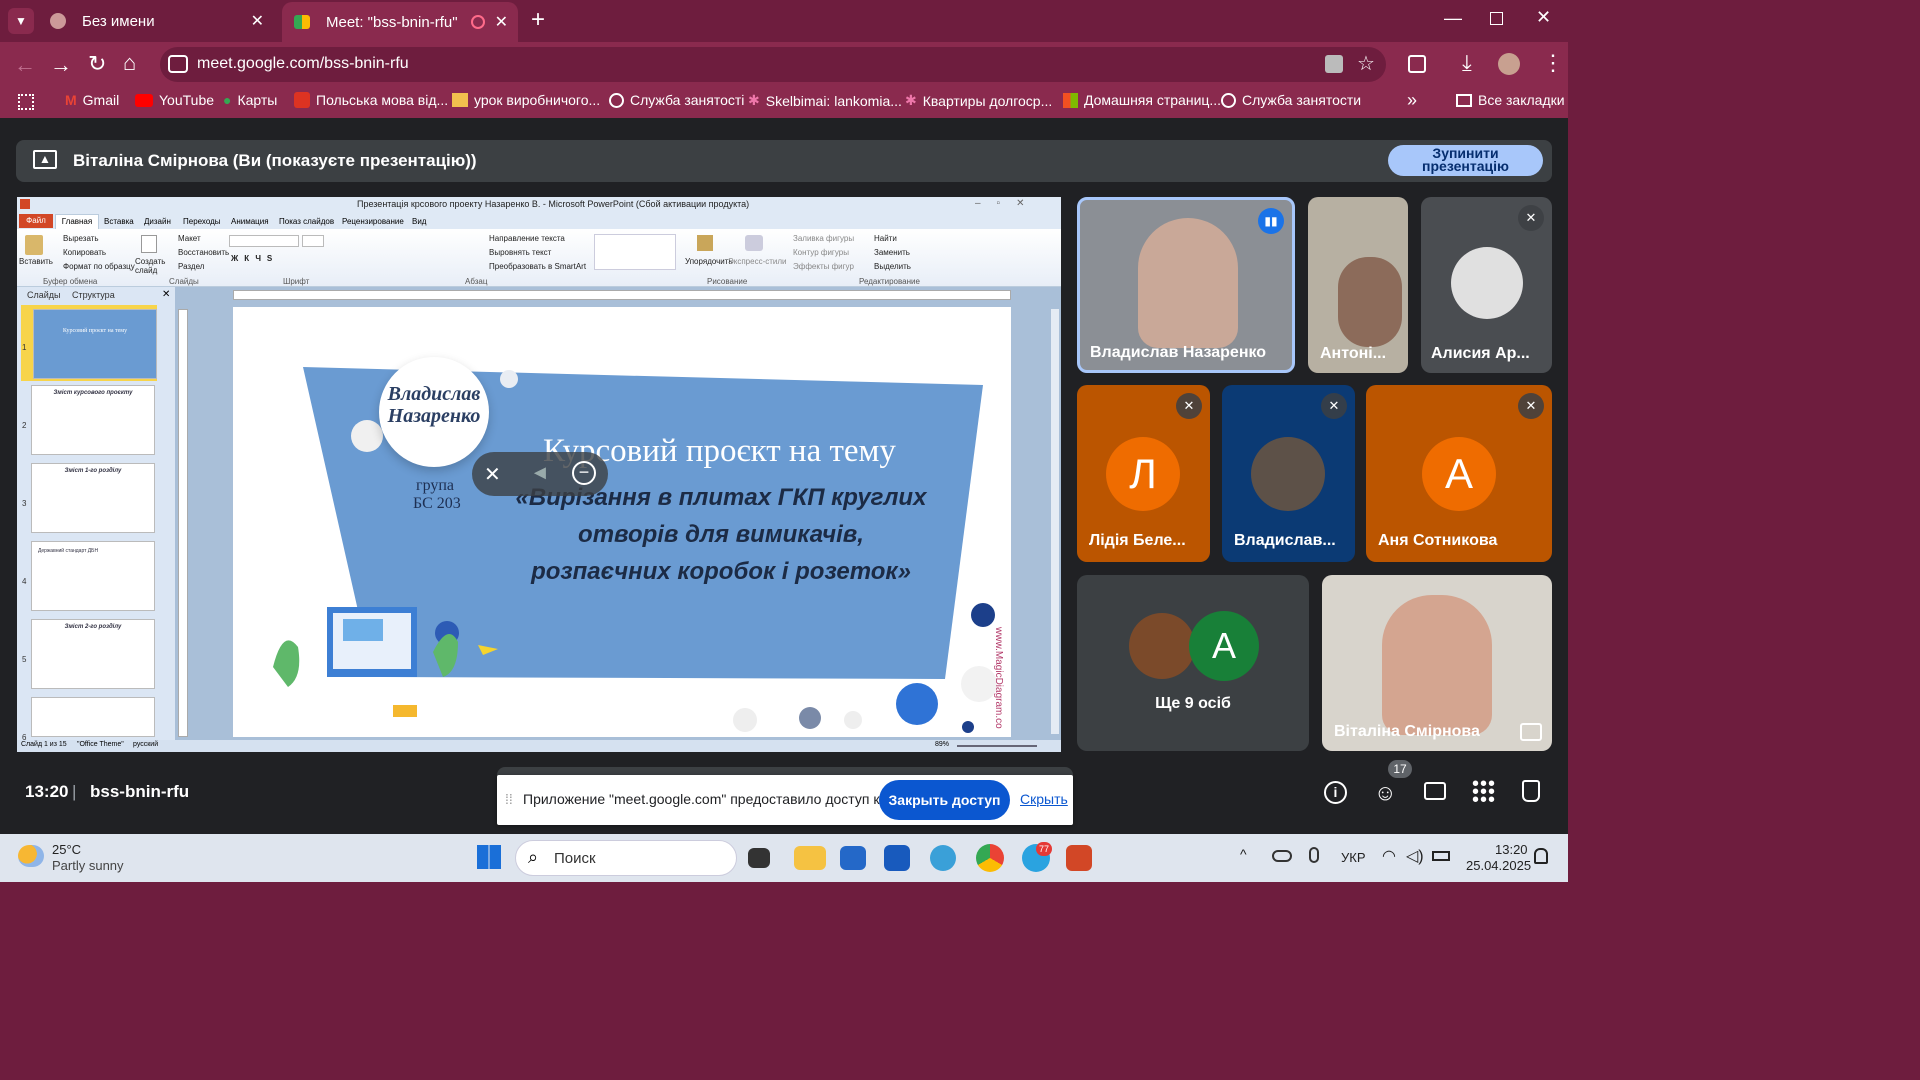  I want to click on apps-icon, so click(26, 102).